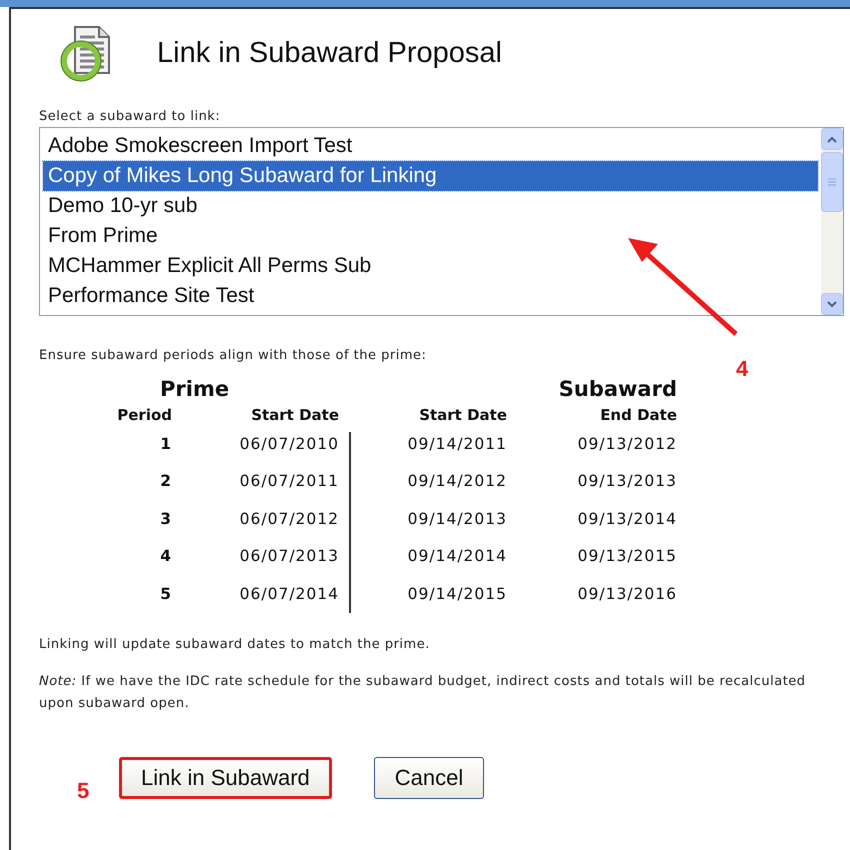 The image size is (850, 850). I want to click on list-item: Copy of Mikes Long Subaward for Linking, so click(430, 176).